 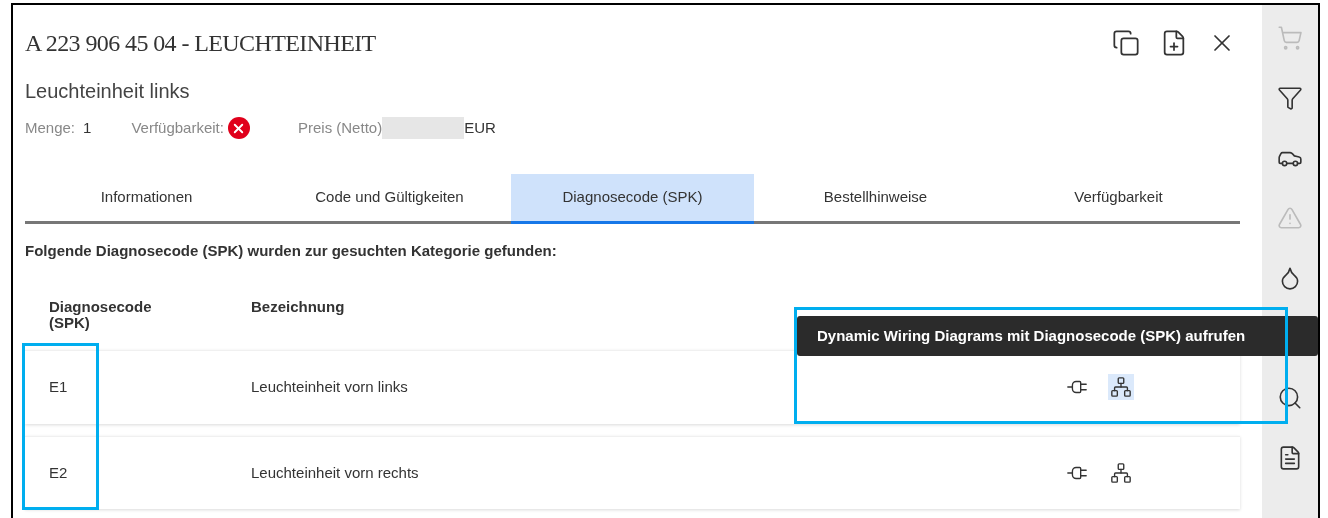 What do you see at coordinates (59, 472) in the screenshot?
I see `table-cell-text: E2` at bounding box center [59, 472].